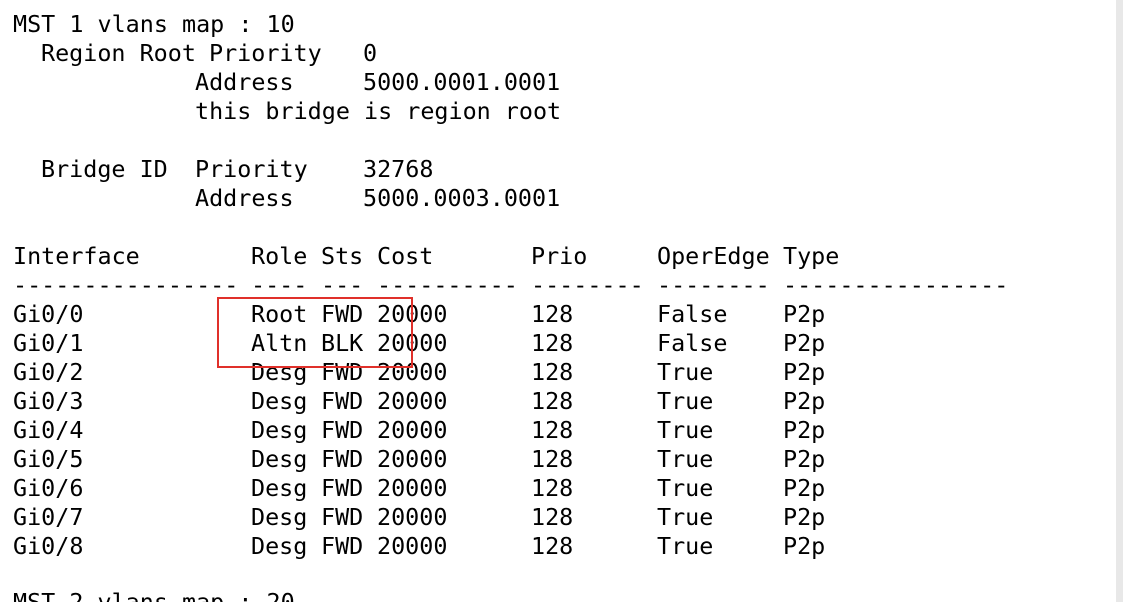 Image resolution: width=1123 pixels, height=602 pixels. Describe the element at coordinates (251, 169) in the screenshot. I see `bridge-id-priority-label: Priority` at that location.